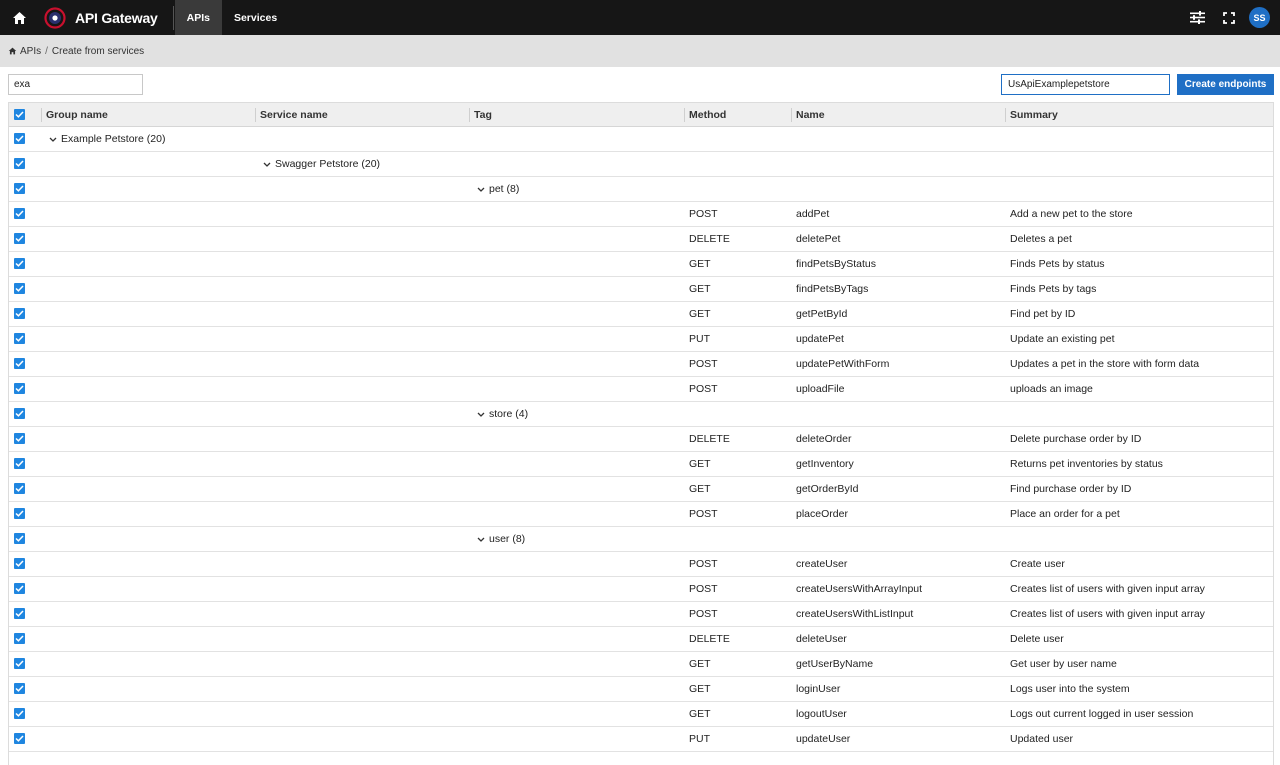  Describe the element at coordinates (1034, 115) in the screenshot. I see `col-header-summary: Summary` at that location.